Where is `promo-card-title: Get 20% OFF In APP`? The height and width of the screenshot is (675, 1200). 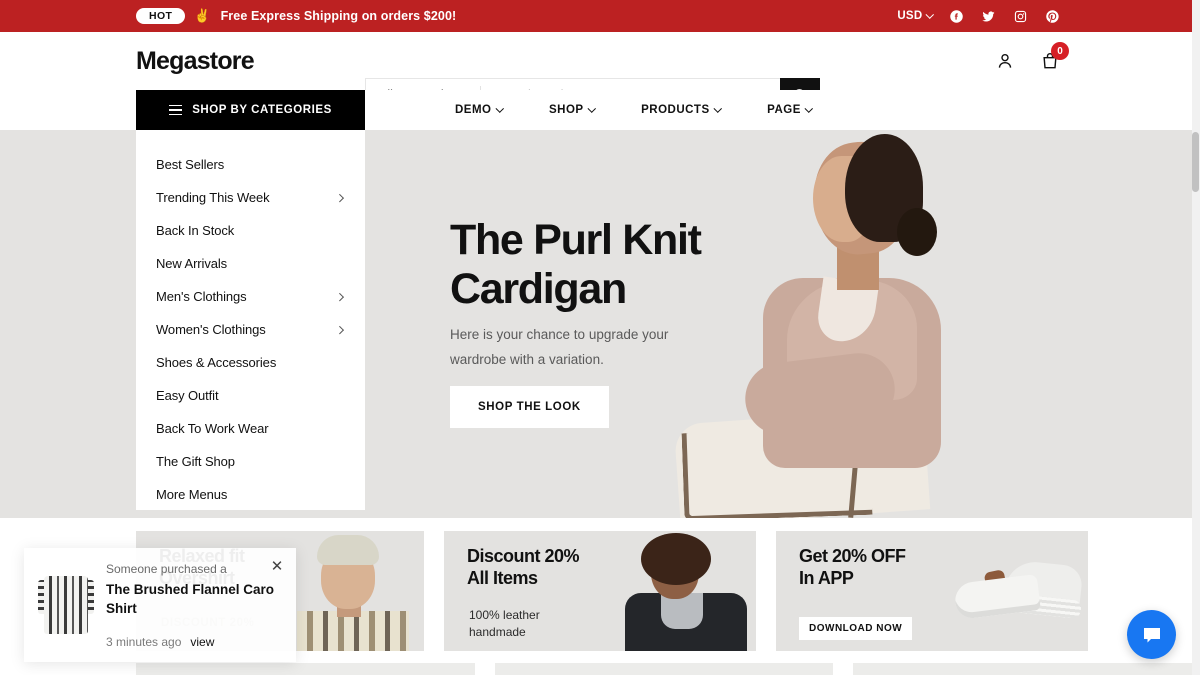
promo-card-title: Get 20% OFF In APP is located at coordinates (852, 567).